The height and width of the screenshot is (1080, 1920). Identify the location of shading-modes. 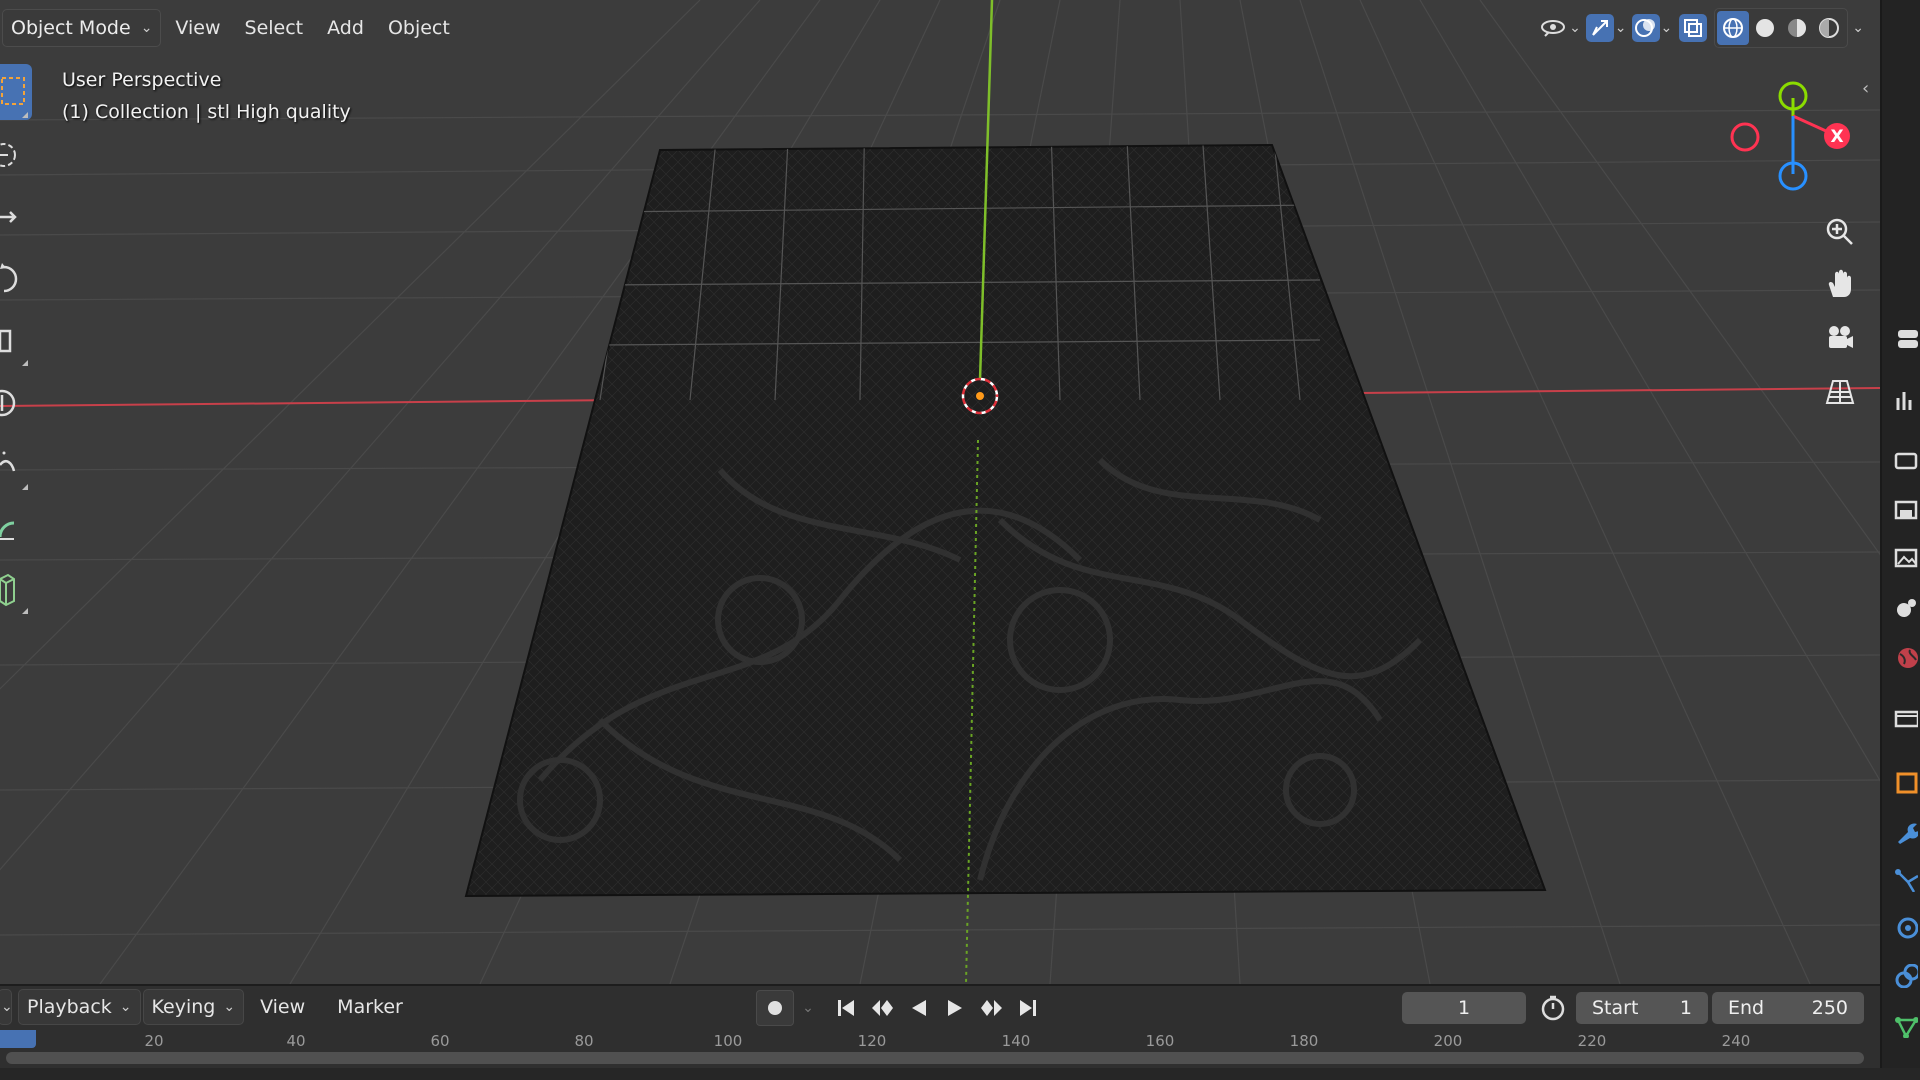
(1781, 28).